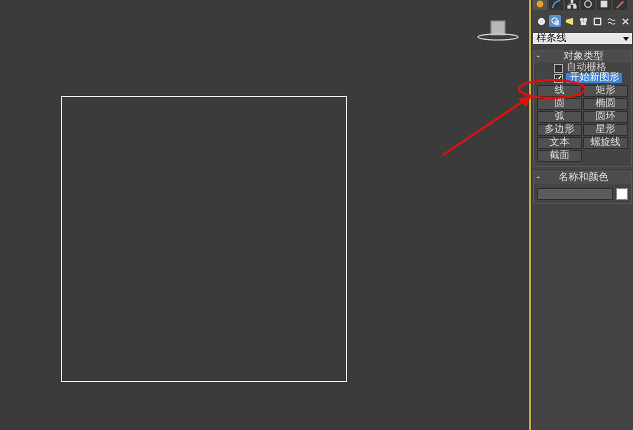 The height and width of the screenshot is (430, 633). I want to click on shape-button: 多边形, so click(559, 130).